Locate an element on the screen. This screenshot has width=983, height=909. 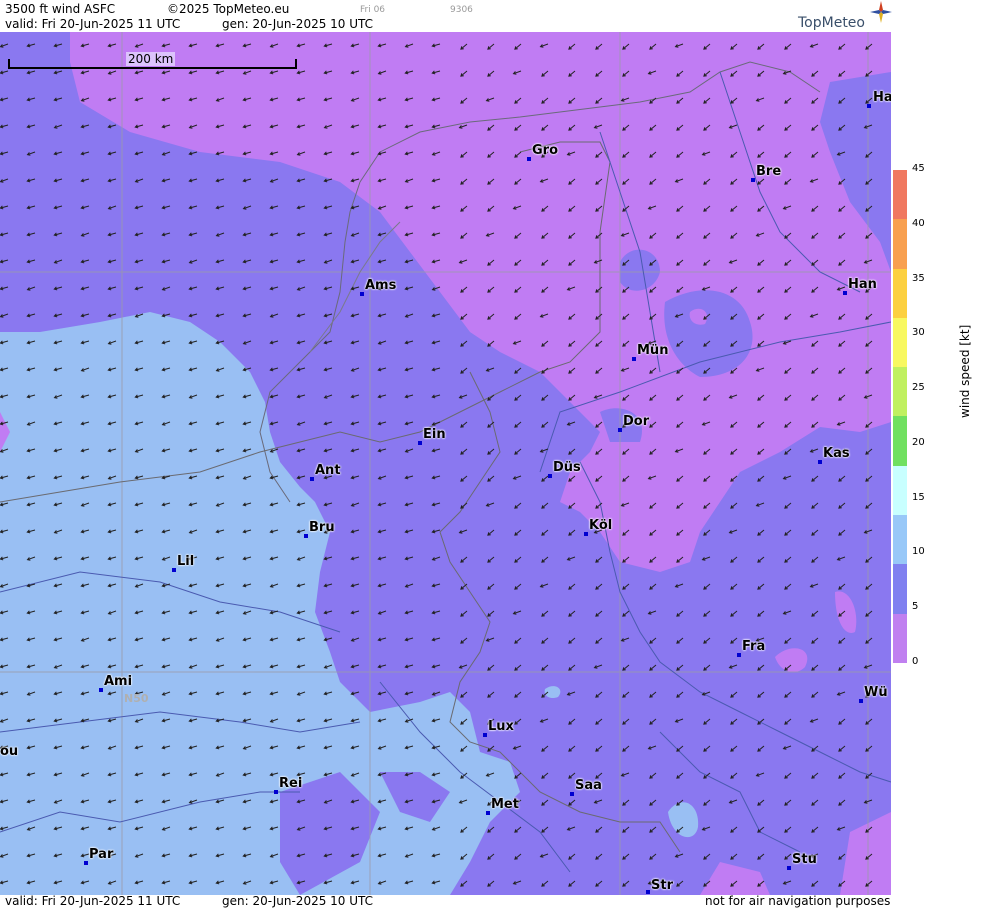
city-label: Stu is located at coordinates (804, 859).